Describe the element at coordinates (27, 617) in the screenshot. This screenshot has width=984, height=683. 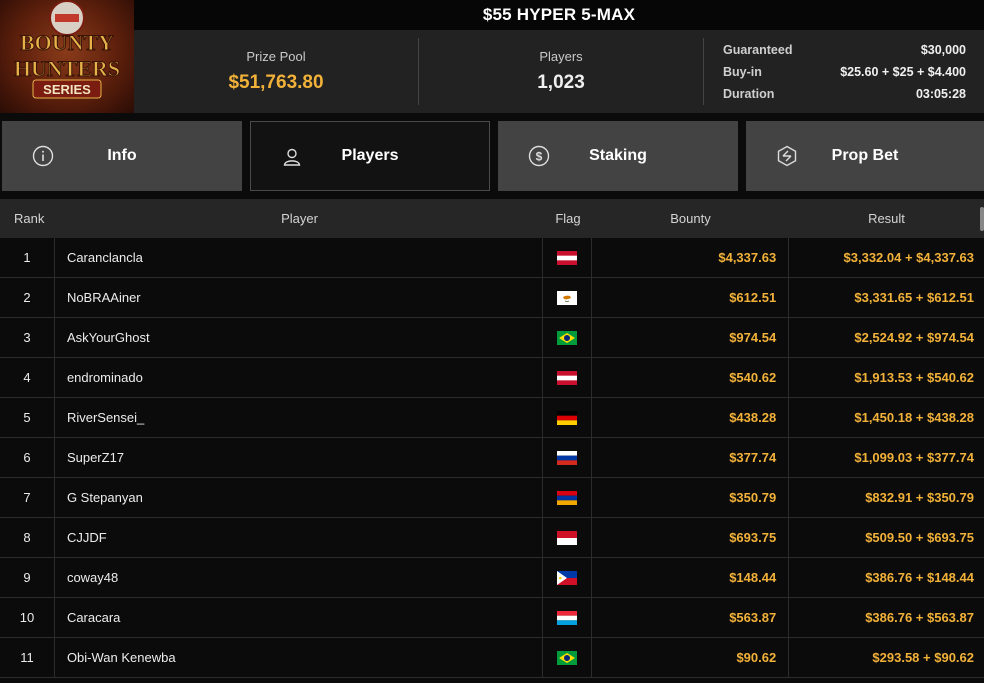
I see `cell-rank: 10` at that location.